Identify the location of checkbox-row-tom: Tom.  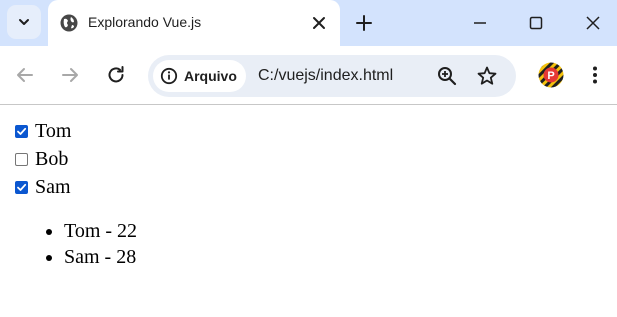
(43, 131).